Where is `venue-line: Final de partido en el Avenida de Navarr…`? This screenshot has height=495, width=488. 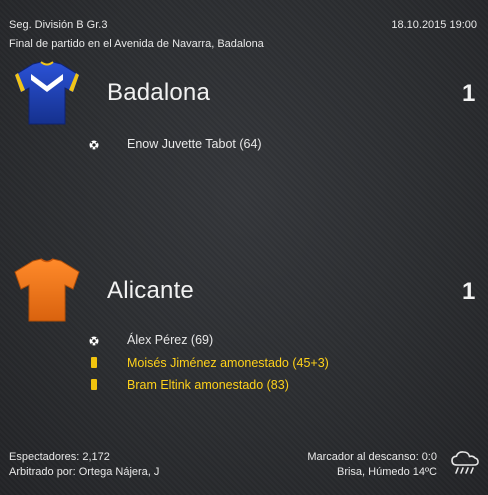
venue-line: Final de partido en el Avenida de Navarr… is located at coordinates (136, 44).